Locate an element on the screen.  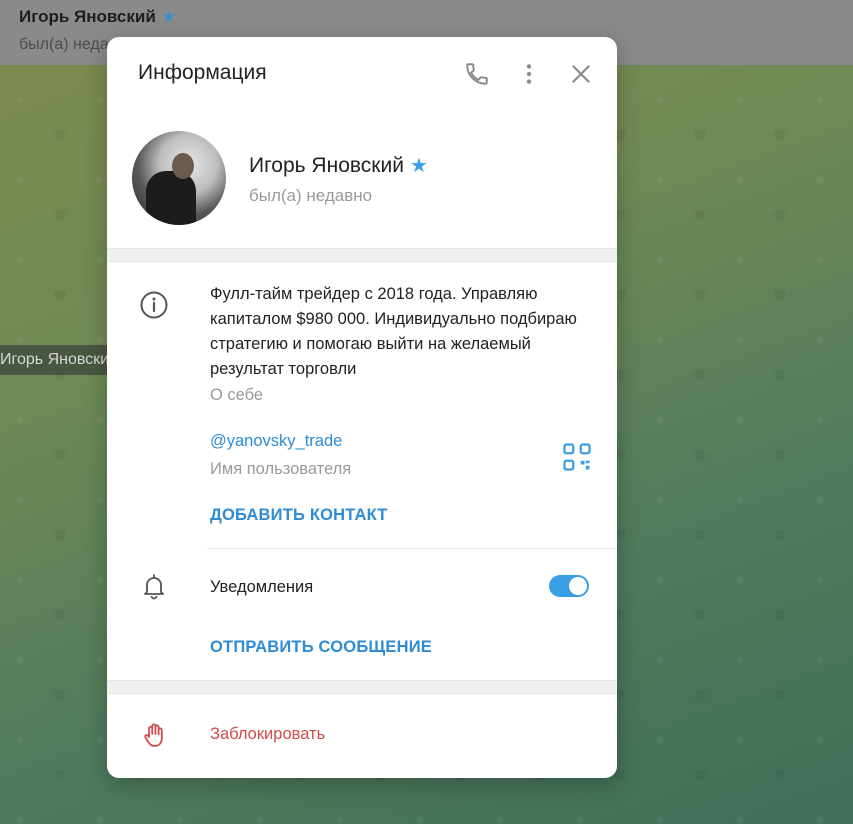
toggle-knob is located at coordinates (578, 586).